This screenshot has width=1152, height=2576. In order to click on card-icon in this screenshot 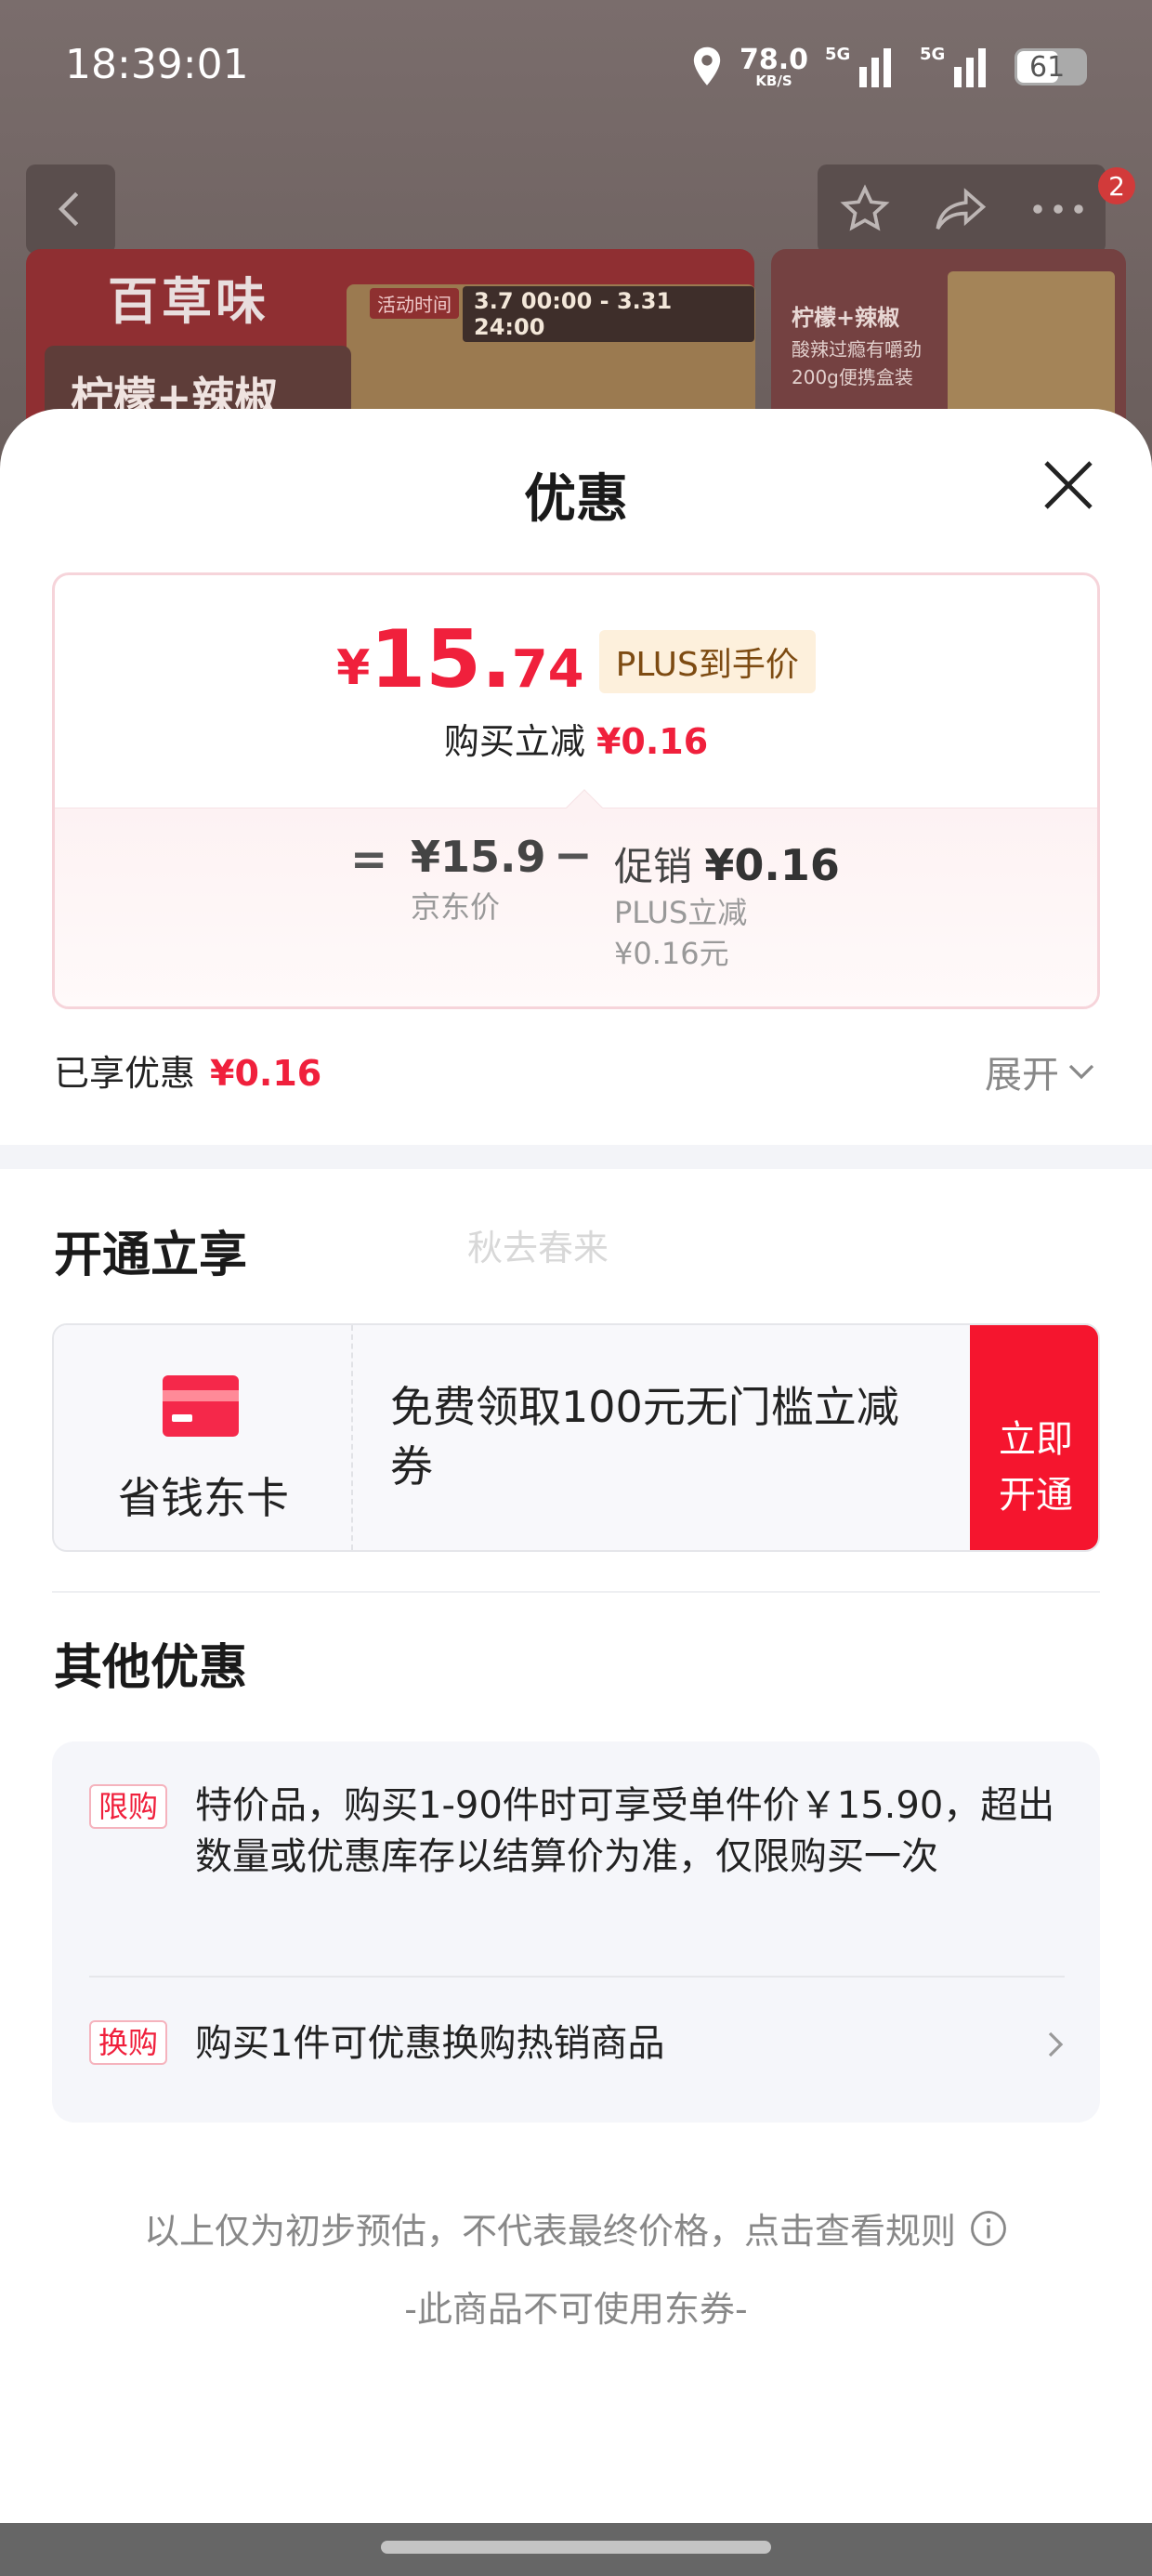, I will do `click(201, 1406)`.